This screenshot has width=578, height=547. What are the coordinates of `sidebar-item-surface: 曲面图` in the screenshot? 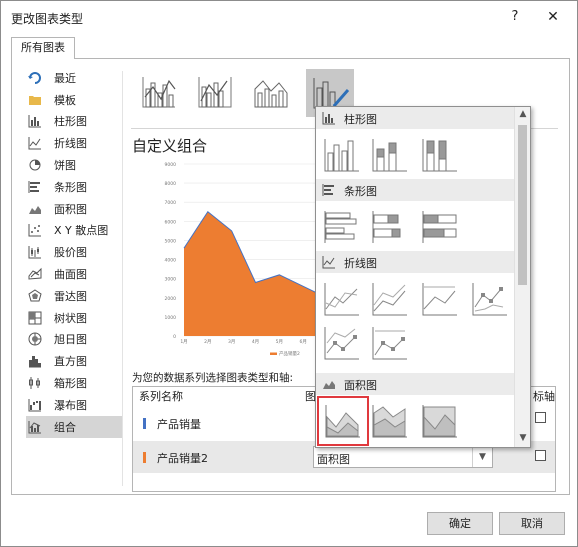 It's located at (74, 274).